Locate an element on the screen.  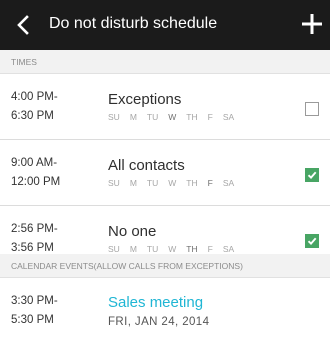
end-time: 6:30 PM is located at coordinates (32, 116).